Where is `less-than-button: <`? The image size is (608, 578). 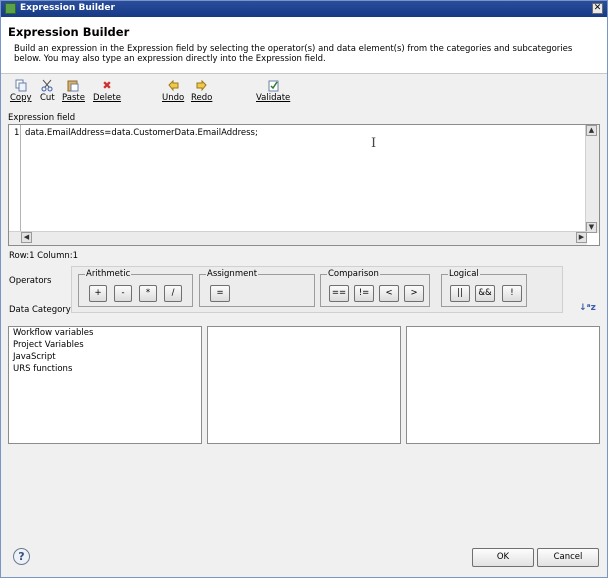
less-than-button: < is located at coordinates (389, 293).